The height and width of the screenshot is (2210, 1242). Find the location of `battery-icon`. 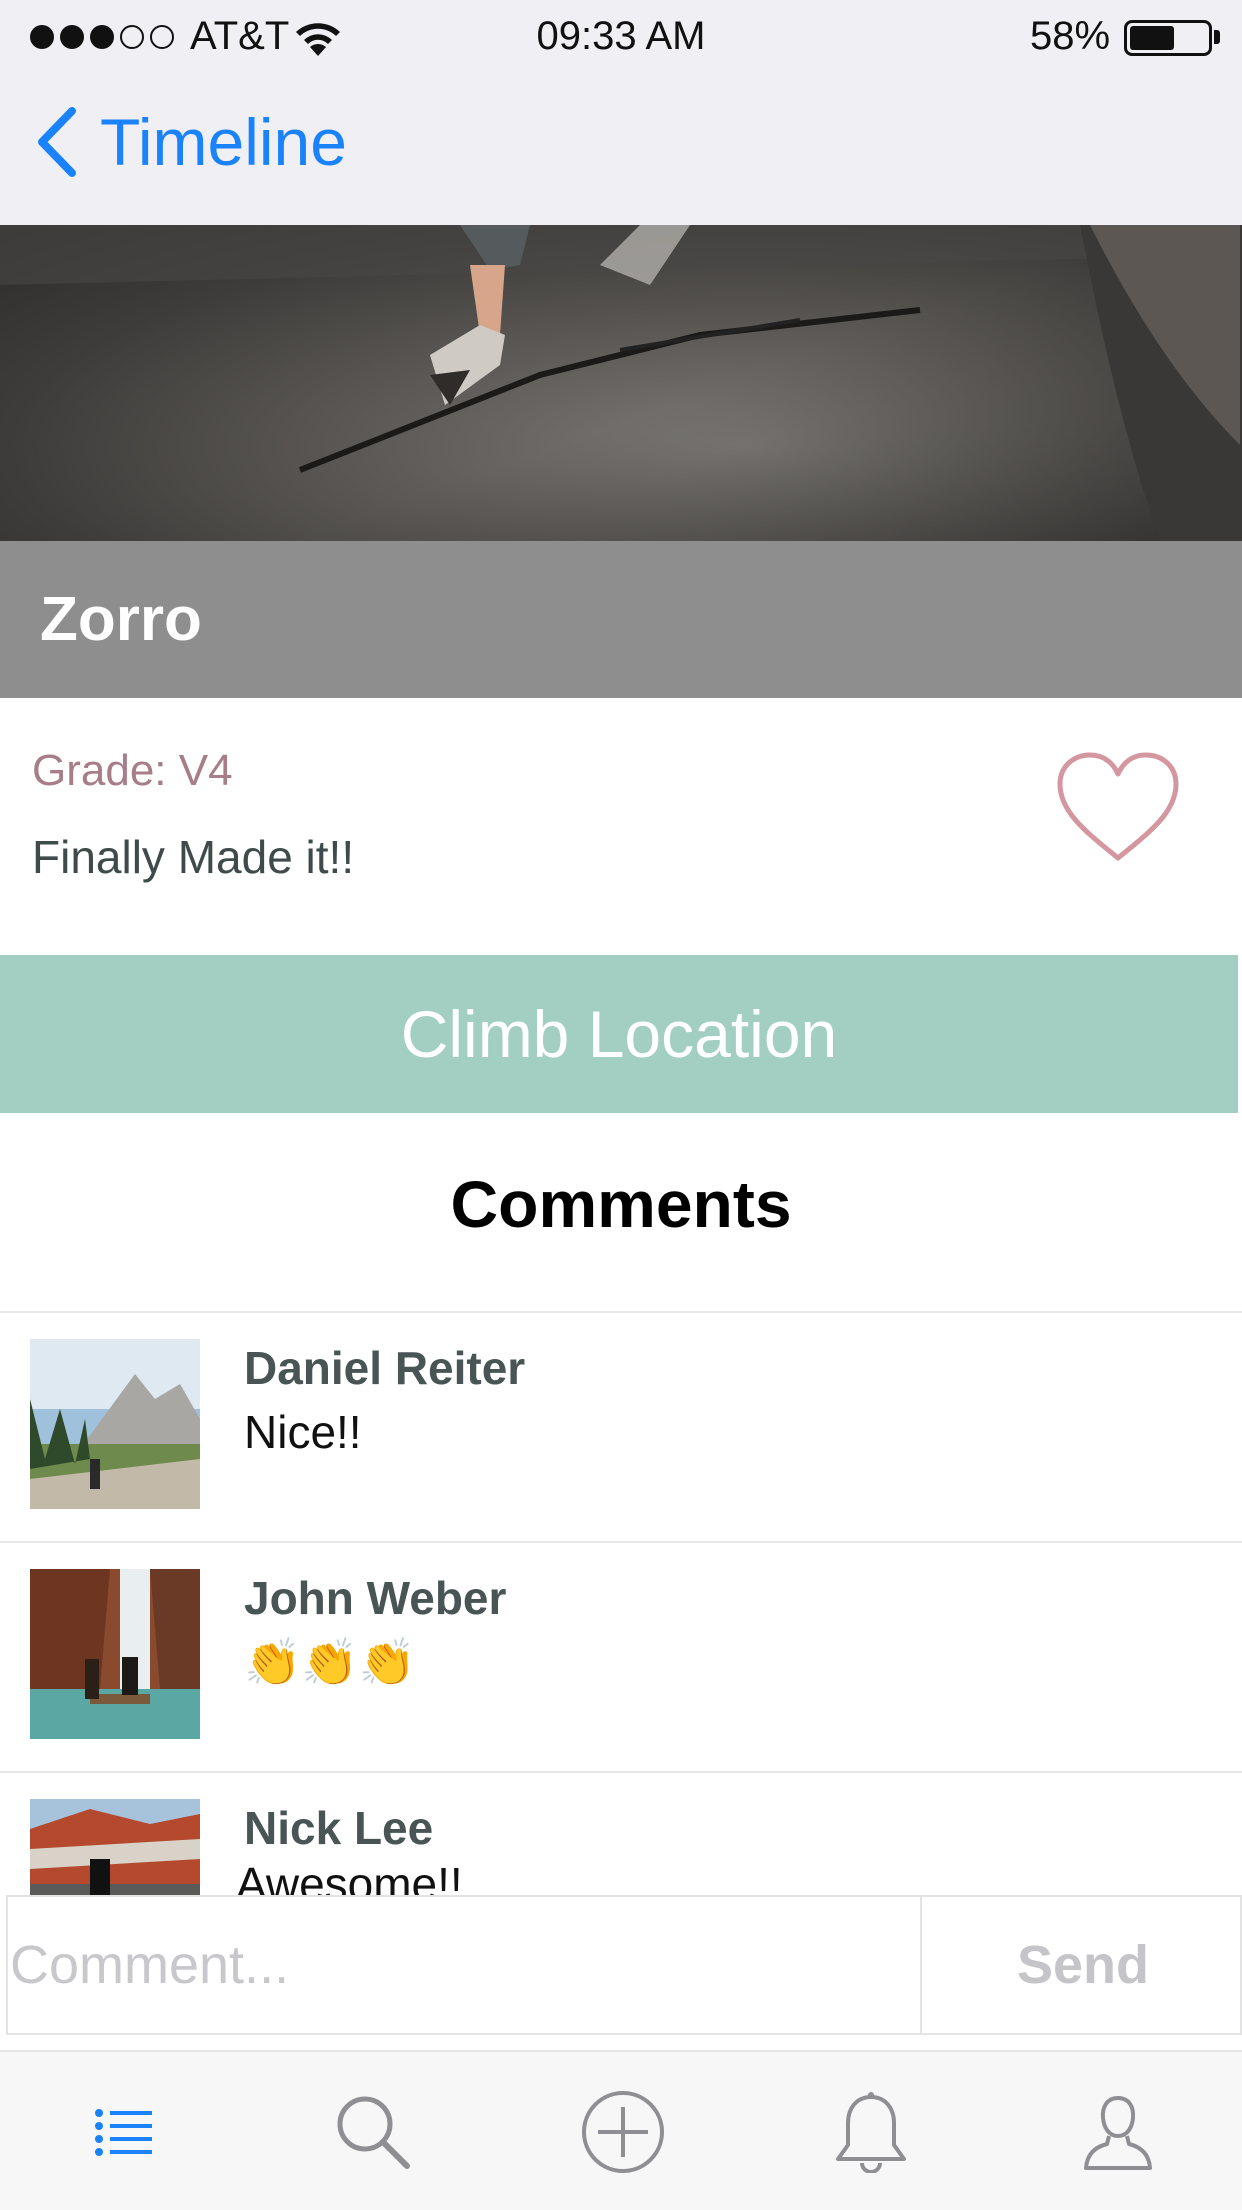

battery-icon is located at coordinates (1168, 38).